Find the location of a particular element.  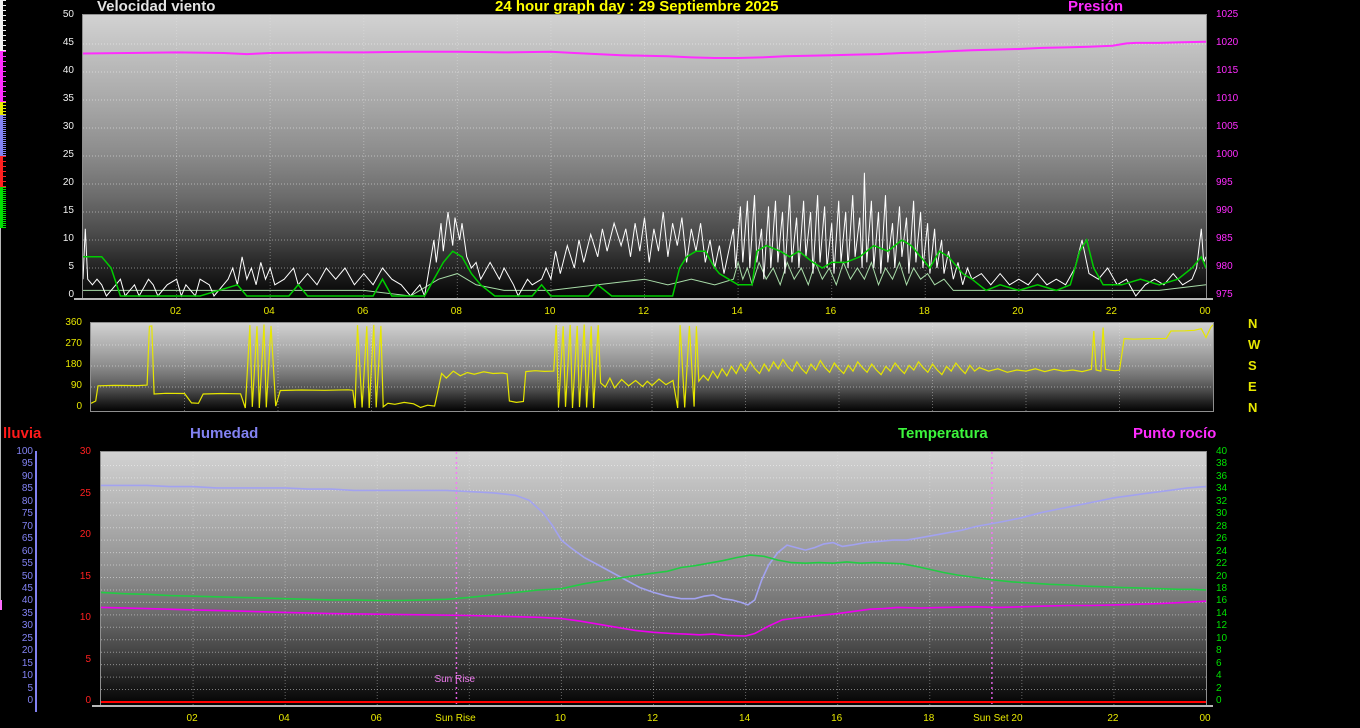

humidity-axis-label: 55 is located at coordinates (27, 564).